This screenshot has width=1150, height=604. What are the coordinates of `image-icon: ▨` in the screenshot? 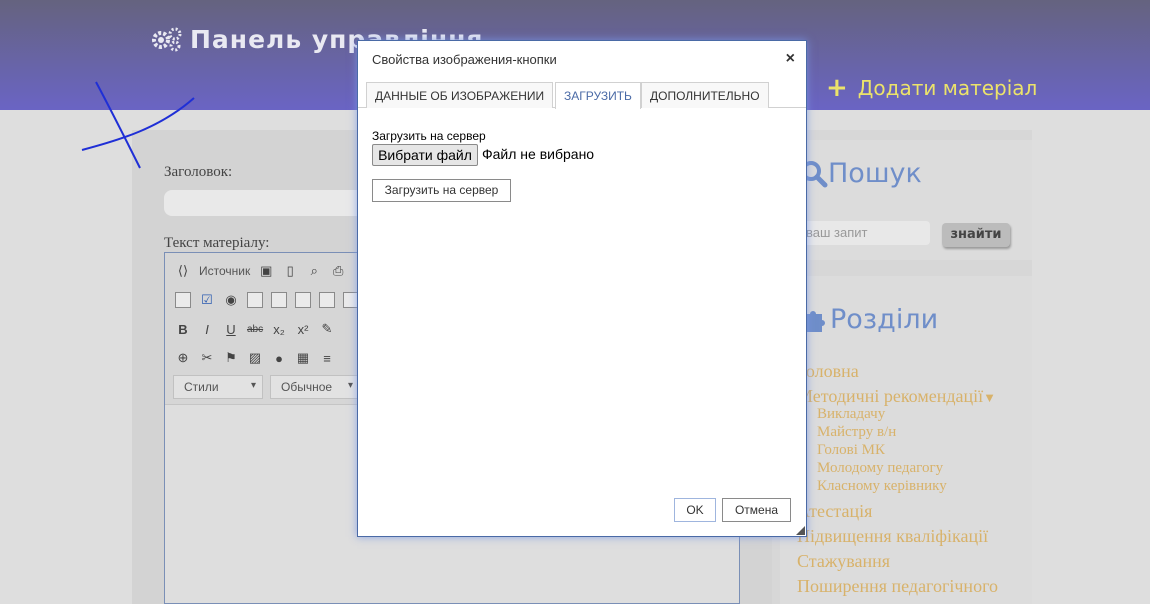 It's located at (255, 358).